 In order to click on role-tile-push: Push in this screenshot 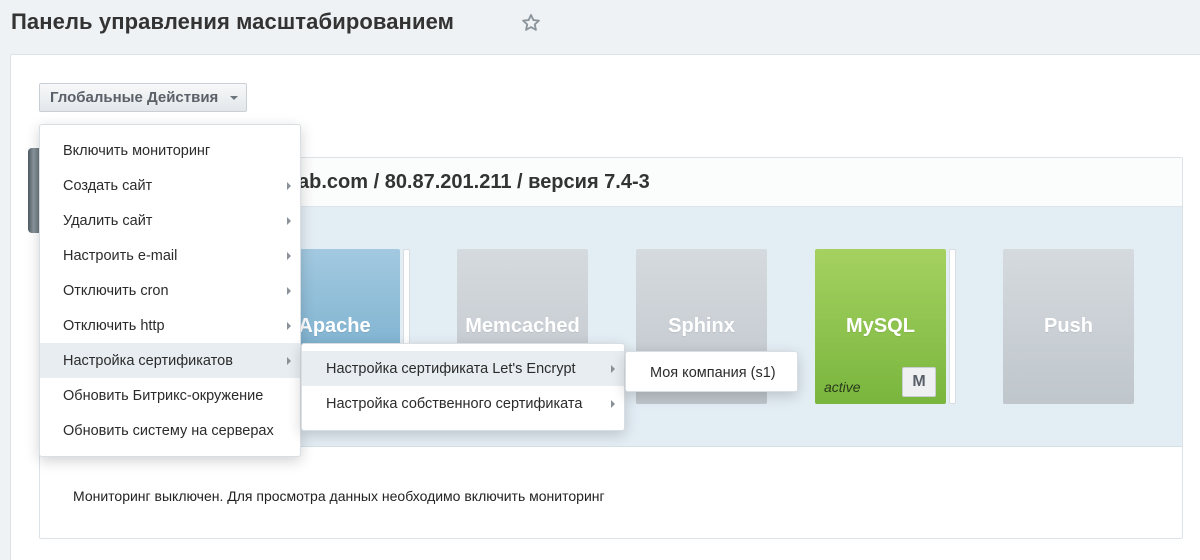, I will do `click(1068, 326)`.